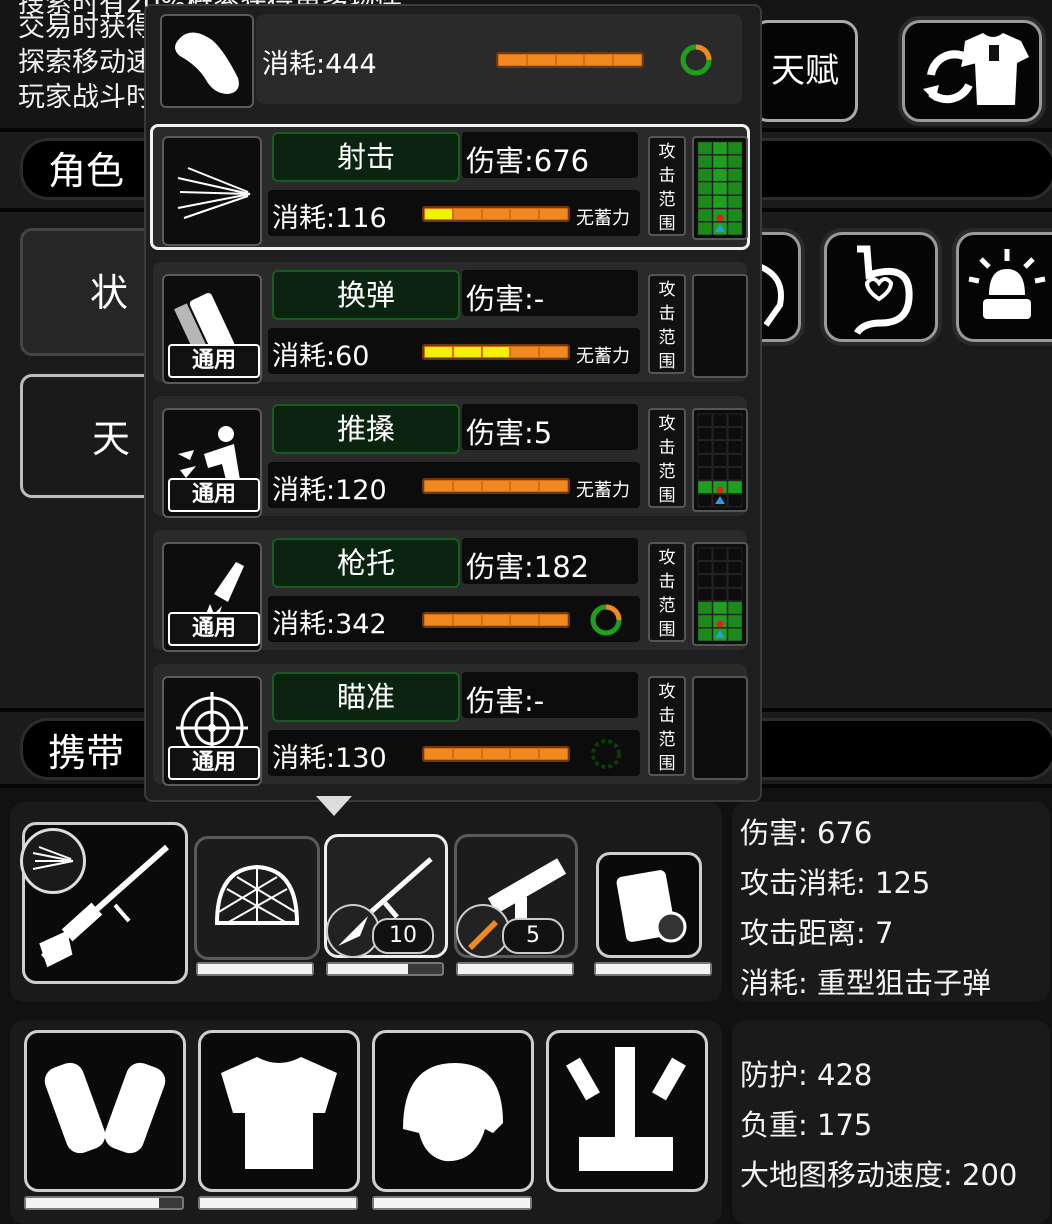  Describe the element at coordinates (86, 753) in the screenshot. I see `carry-section-title: 携带` at that location.